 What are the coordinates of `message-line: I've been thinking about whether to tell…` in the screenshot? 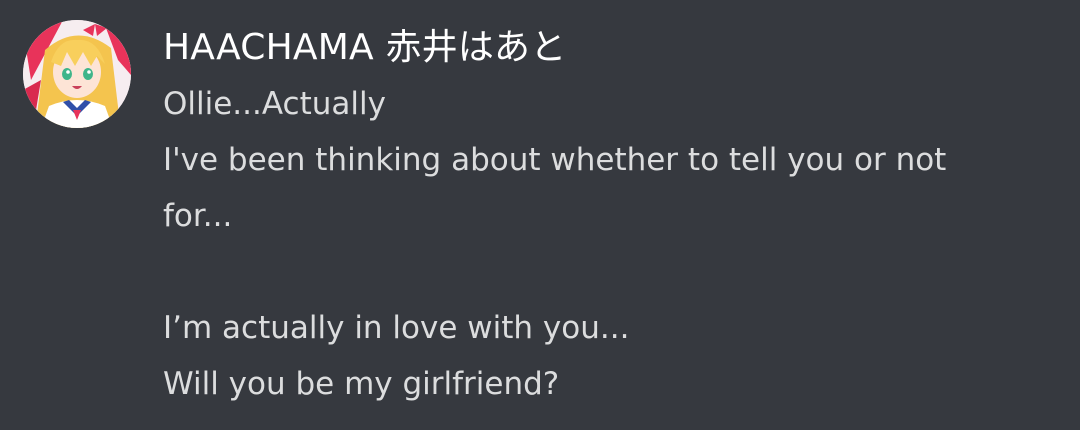 It's located at (555, 160).